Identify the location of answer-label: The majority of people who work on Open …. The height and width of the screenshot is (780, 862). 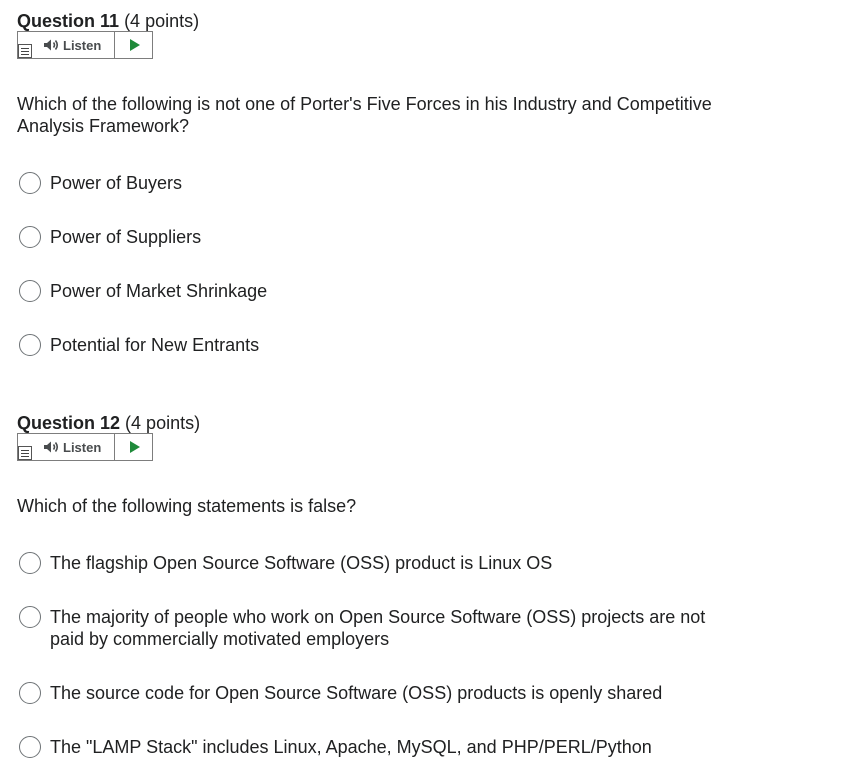
(378, 628).